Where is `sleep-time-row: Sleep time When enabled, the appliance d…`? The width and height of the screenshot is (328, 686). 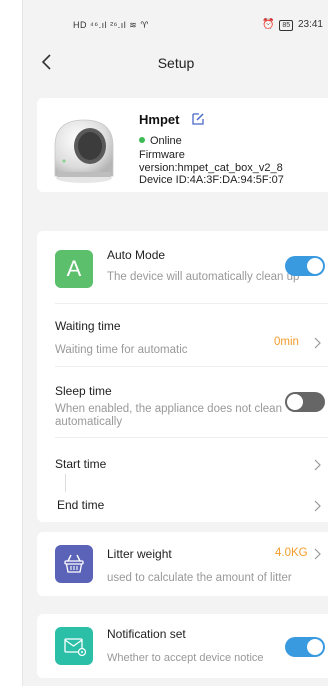
sleep-time-row: Sleep time When enabled, the appliance d… is located at coordinates (182, 399).